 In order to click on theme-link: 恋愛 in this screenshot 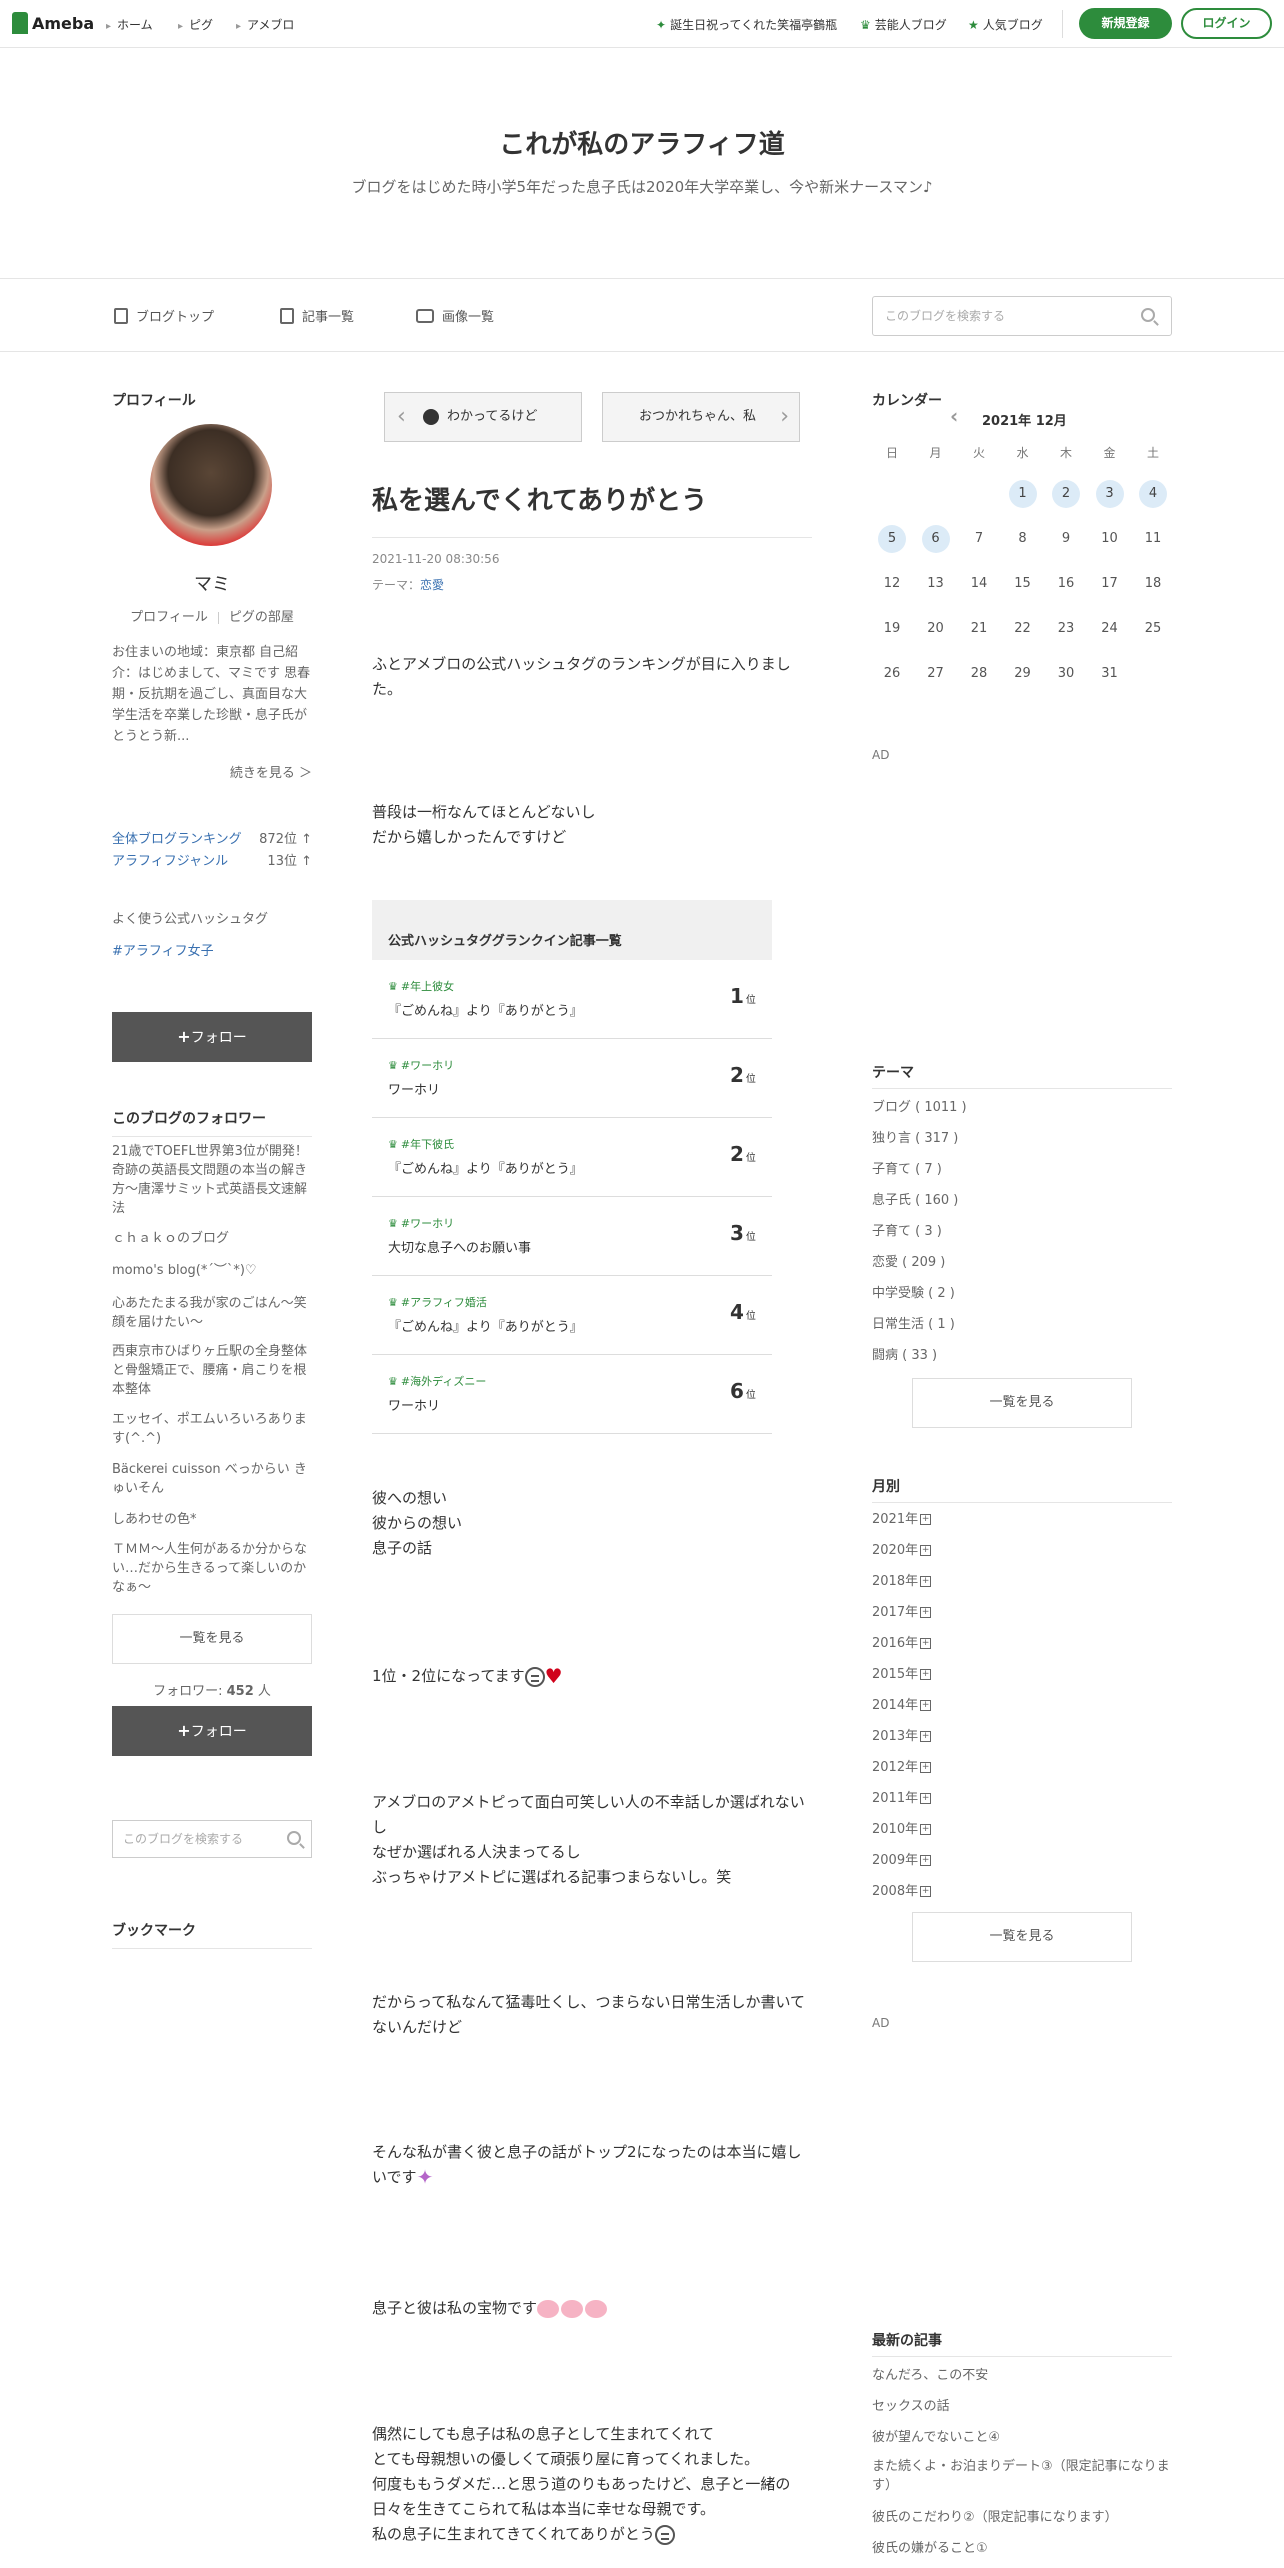, I will do `click(432, 585)`.